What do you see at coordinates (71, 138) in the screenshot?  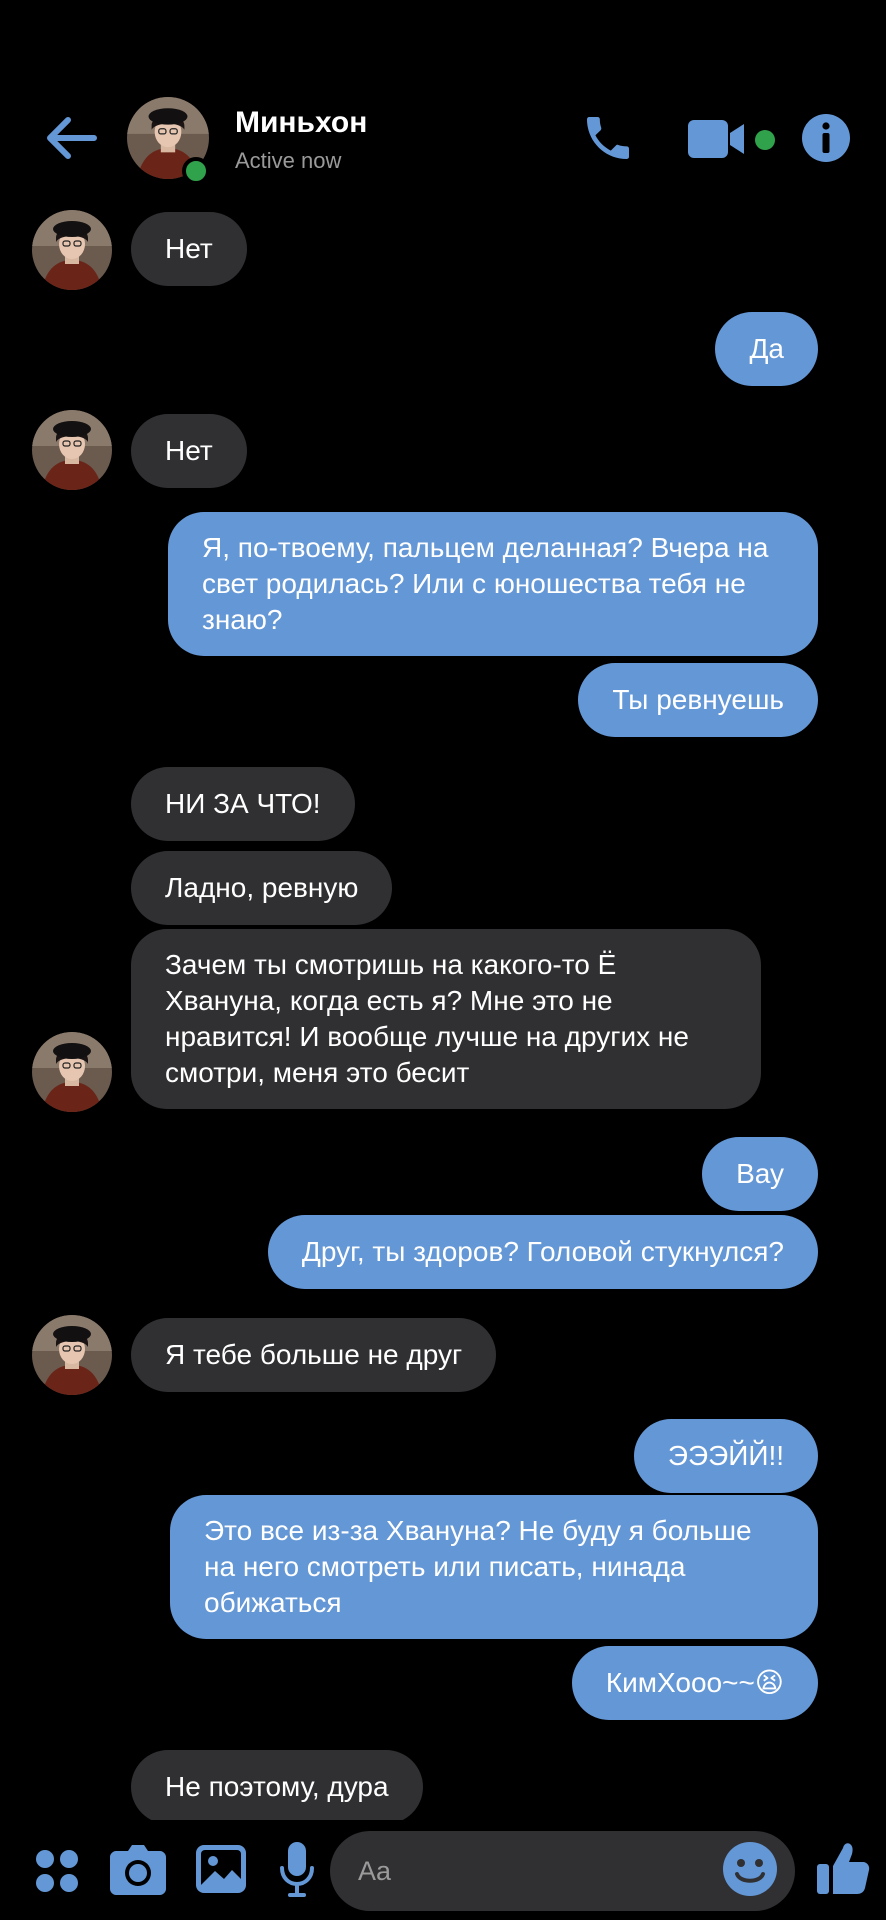 I see `arrow-left-icon` at bounding box center [71, 138].